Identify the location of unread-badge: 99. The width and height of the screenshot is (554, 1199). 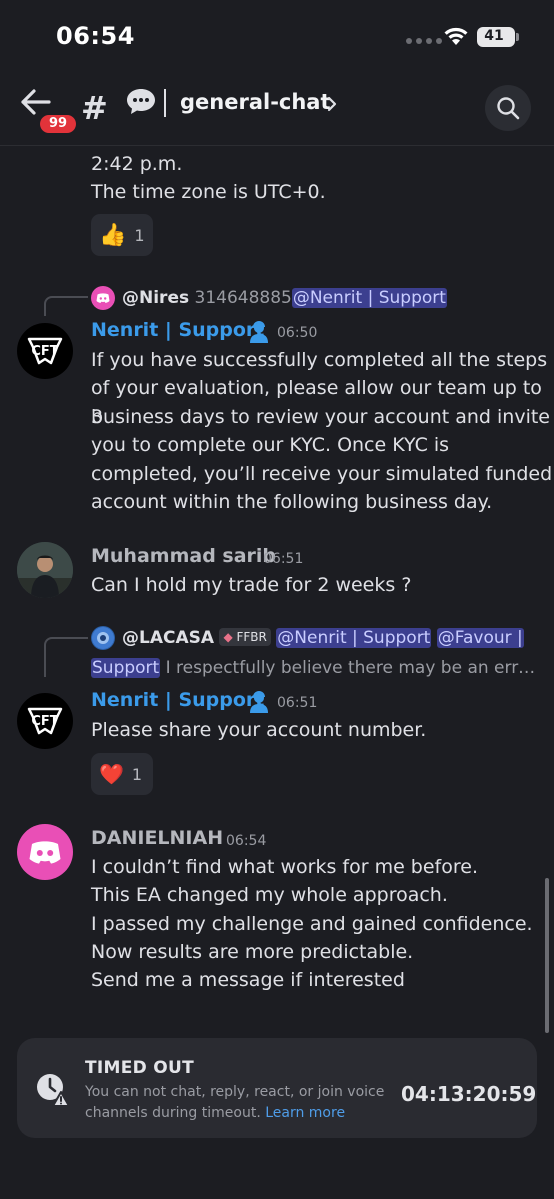
(58, 124).